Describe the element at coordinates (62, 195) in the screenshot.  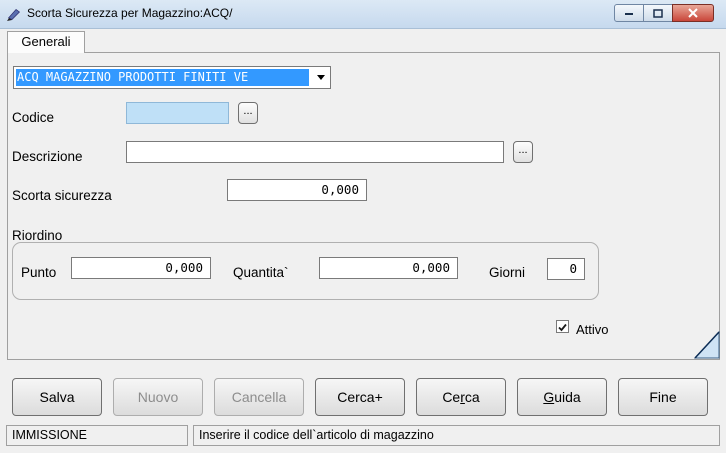
I see `scorta-label: Scorta sicurezza` at that location.